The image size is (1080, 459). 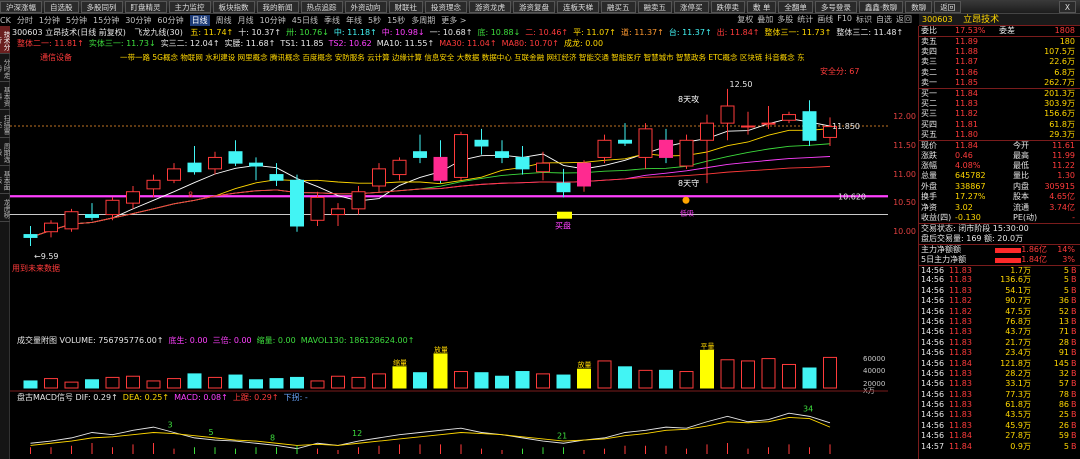 What do you see at coordinates (929, 51) in the screenshot?
I see `ask-row-1-cell-0: 卖四` at bounding box center [929, 51].